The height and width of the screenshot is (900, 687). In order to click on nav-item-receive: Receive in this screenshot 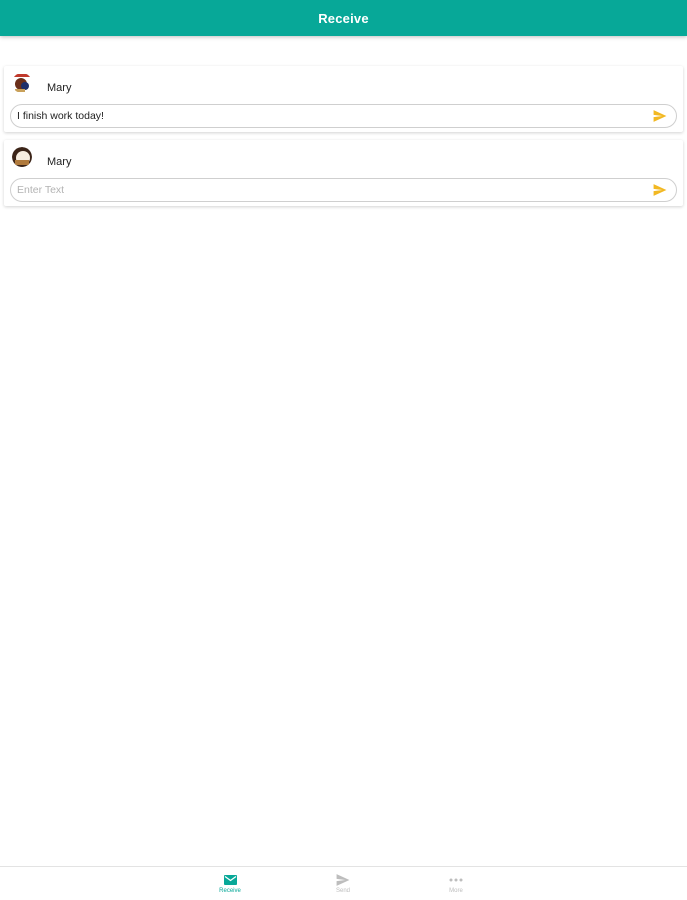, I will do `click(230, 886)`.